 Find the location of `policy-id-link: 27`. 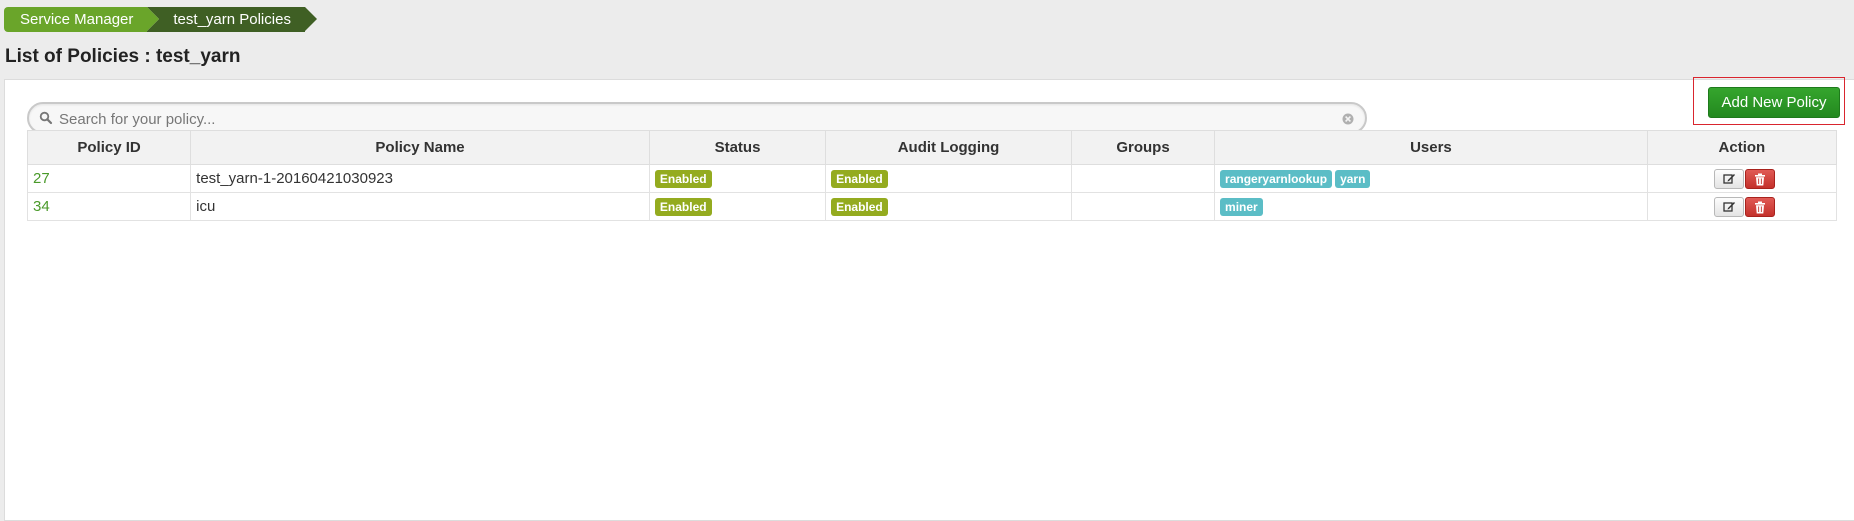

policy-id-link: 27 is located at coordinates (41, 178).